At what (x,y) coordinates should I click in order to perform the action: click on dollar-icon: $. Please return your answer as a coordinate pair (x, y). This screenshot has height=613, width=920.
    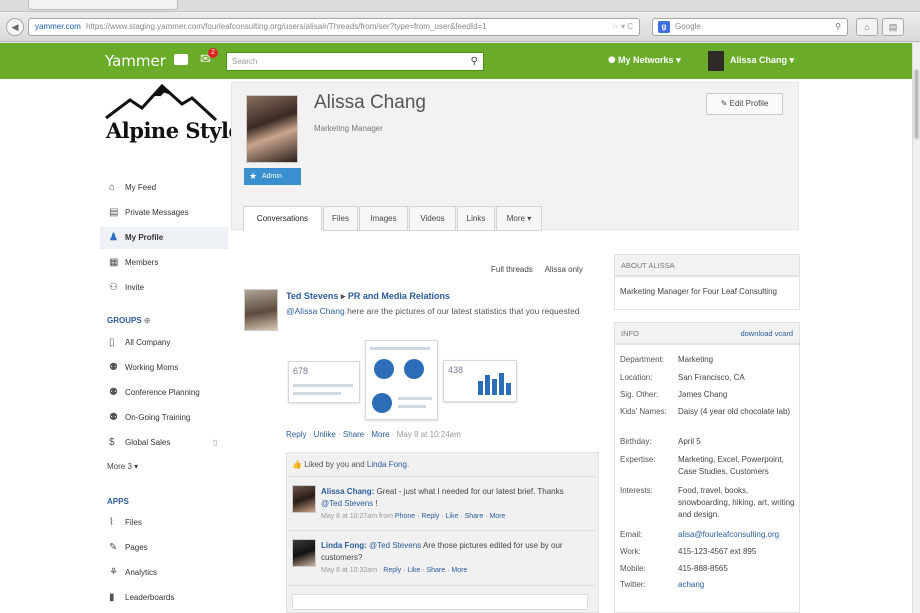
    Looking at the image, I should click on (112, 442).